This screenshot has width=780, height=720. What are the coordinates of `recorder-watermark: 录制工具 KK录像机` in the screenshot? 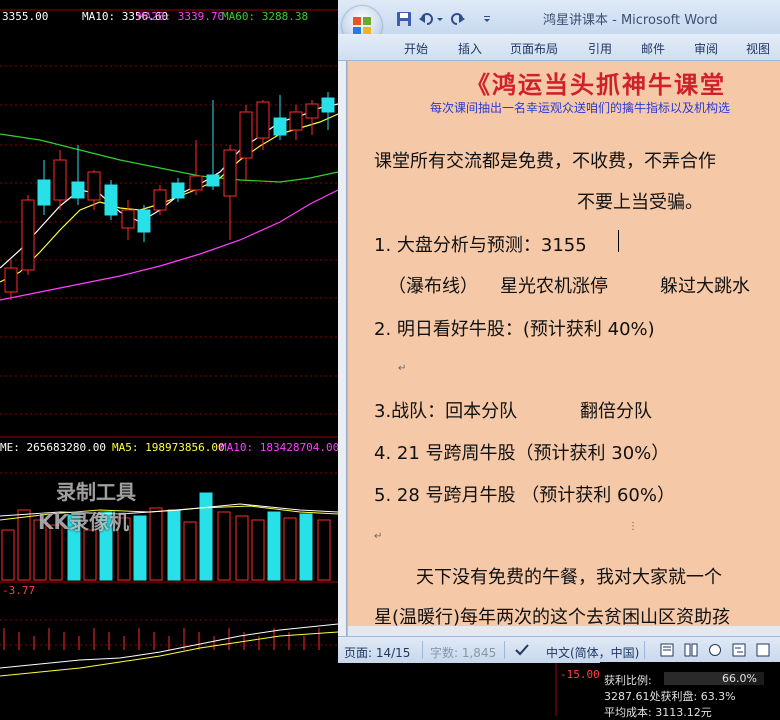 It's located at (108, 506).